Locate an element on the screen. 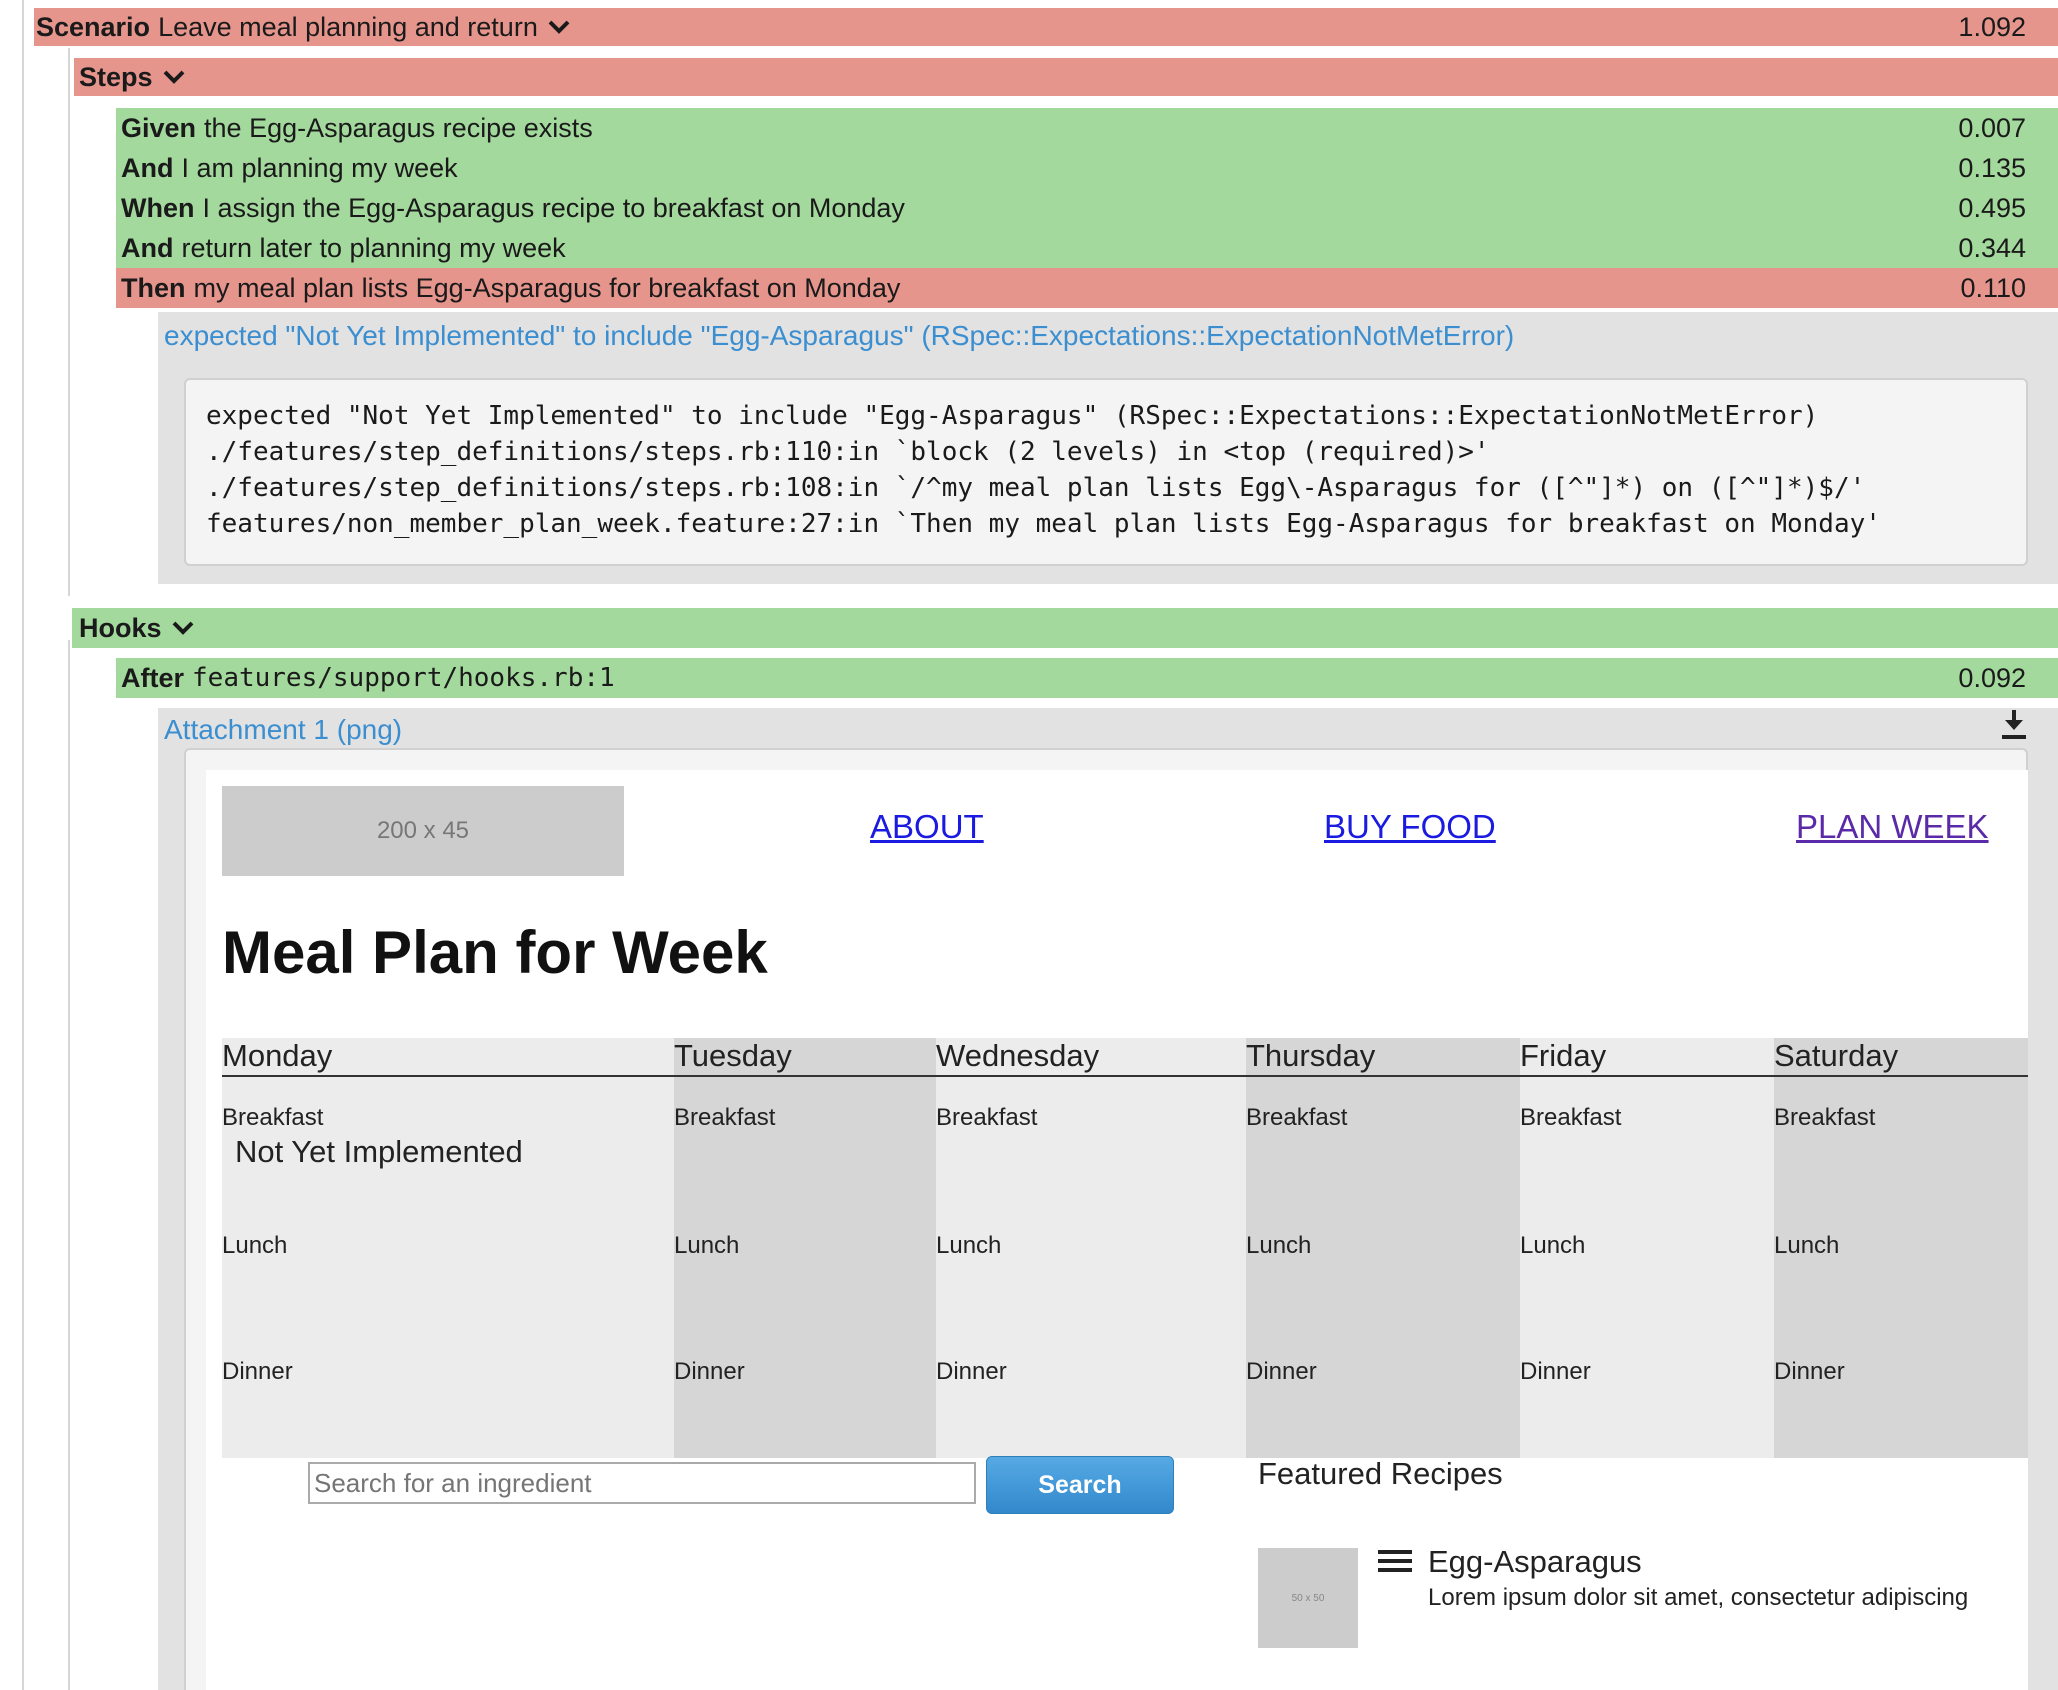 The width and height of the screenshot is (2058, 1690). page-title: Meal Plan for Week is located at coordinates (495, 952).